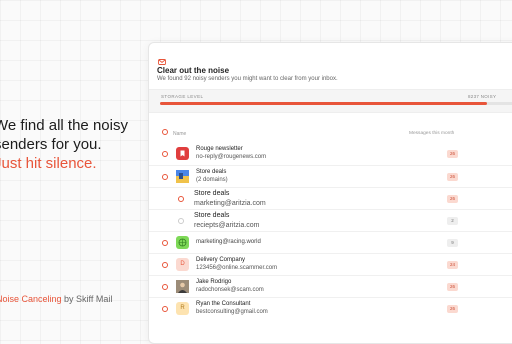  I want to click on sender-domains: (2 domains), so click(212, 180).